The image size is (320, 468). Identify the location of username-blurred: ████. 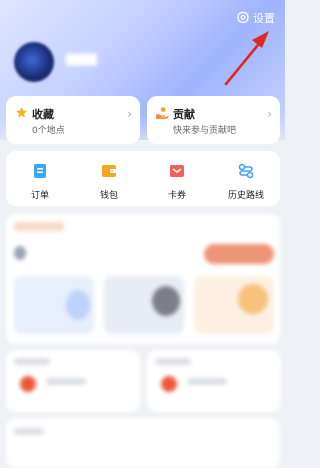
(96, 61).